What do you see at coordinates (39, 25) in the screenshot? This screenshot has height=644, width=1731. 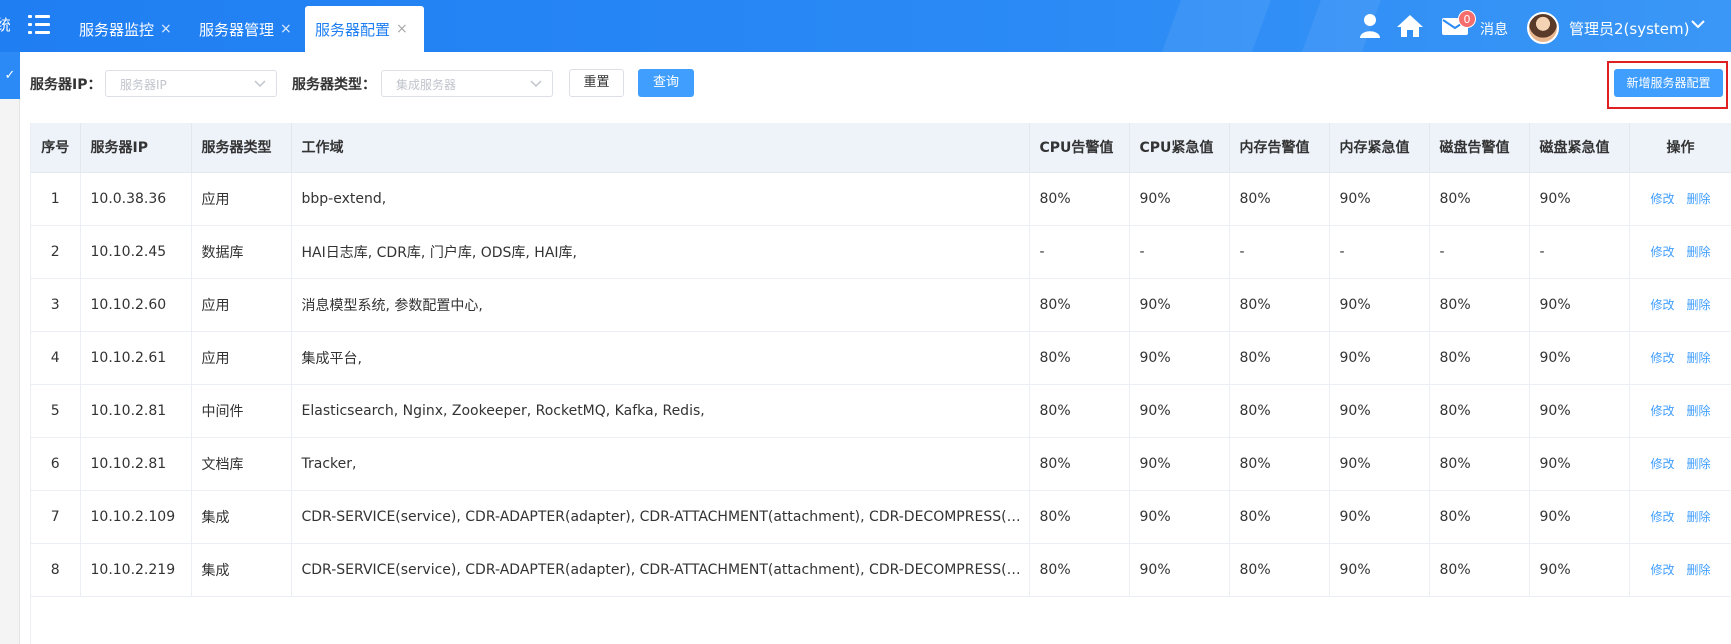 I see `menu-icon` at bounding box center [39, 25].